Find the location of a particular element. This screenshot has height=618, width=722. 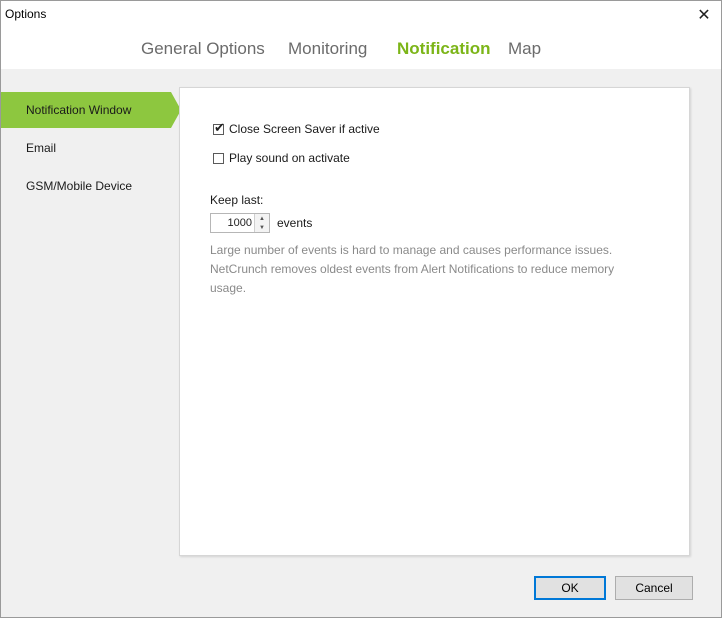

keep-last-label: Keep last: is located at coordinates (237, 200).